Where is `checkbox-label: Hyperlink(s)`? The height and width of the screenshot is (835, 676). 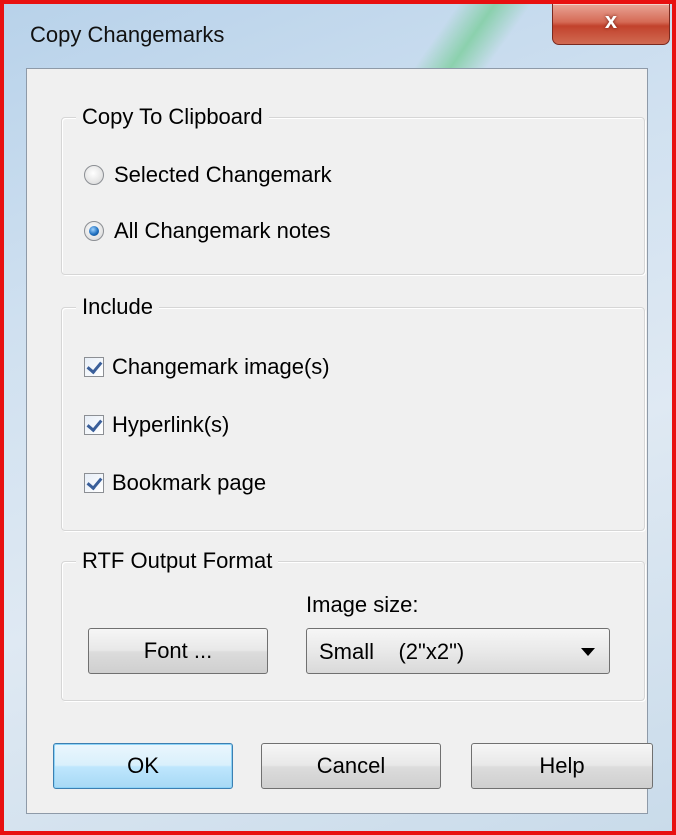
checkbox-label: Hyperlink(s) is located at coordinates (171, 424).